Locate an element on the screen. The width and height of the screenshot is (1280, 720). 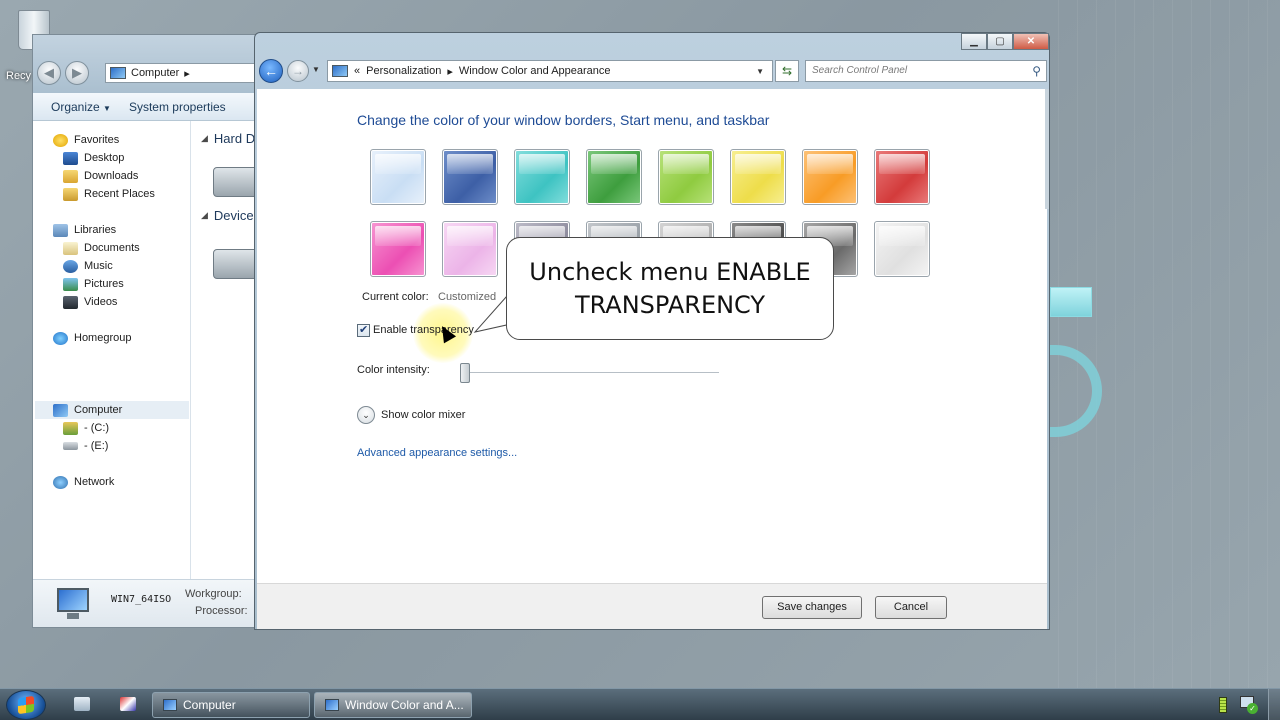
explorer-toolbar: Organize ▼ System properties is located at coordinates (144, 107).